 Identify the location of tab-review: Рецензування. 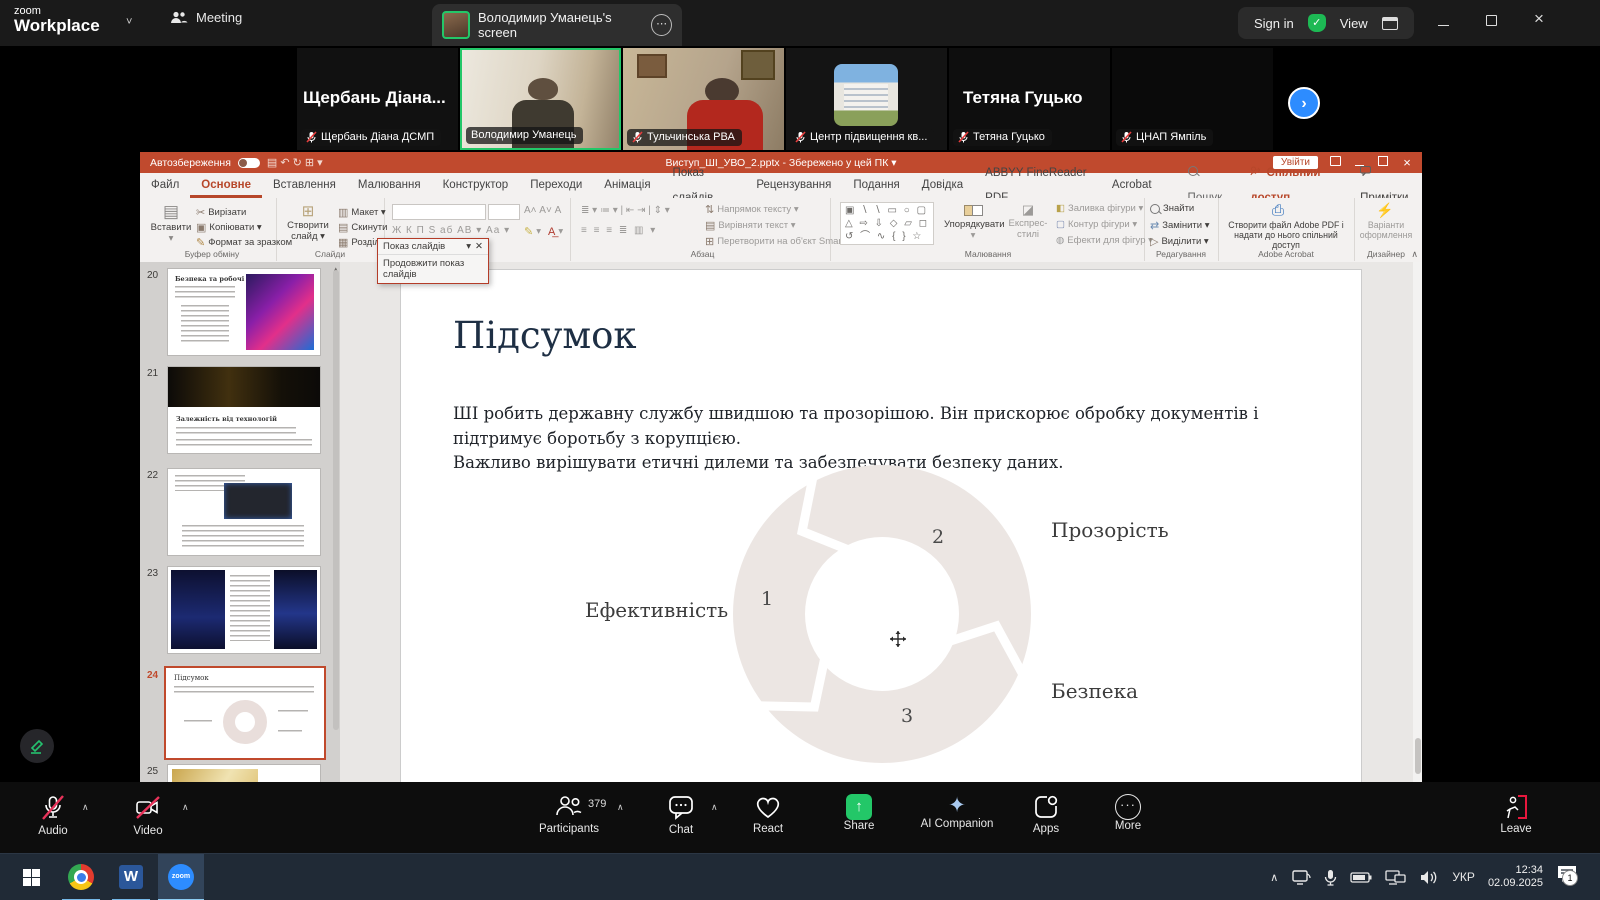
(793, 185).